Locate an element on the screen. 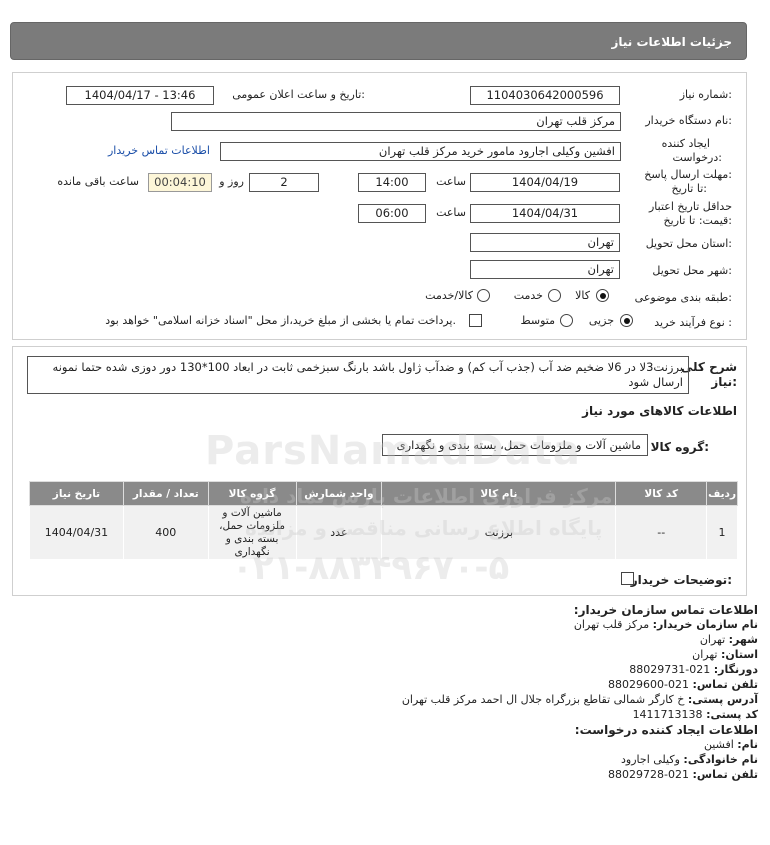  creator-last-name-label: نام خانوادگی: is located at coordinates (720, 759).